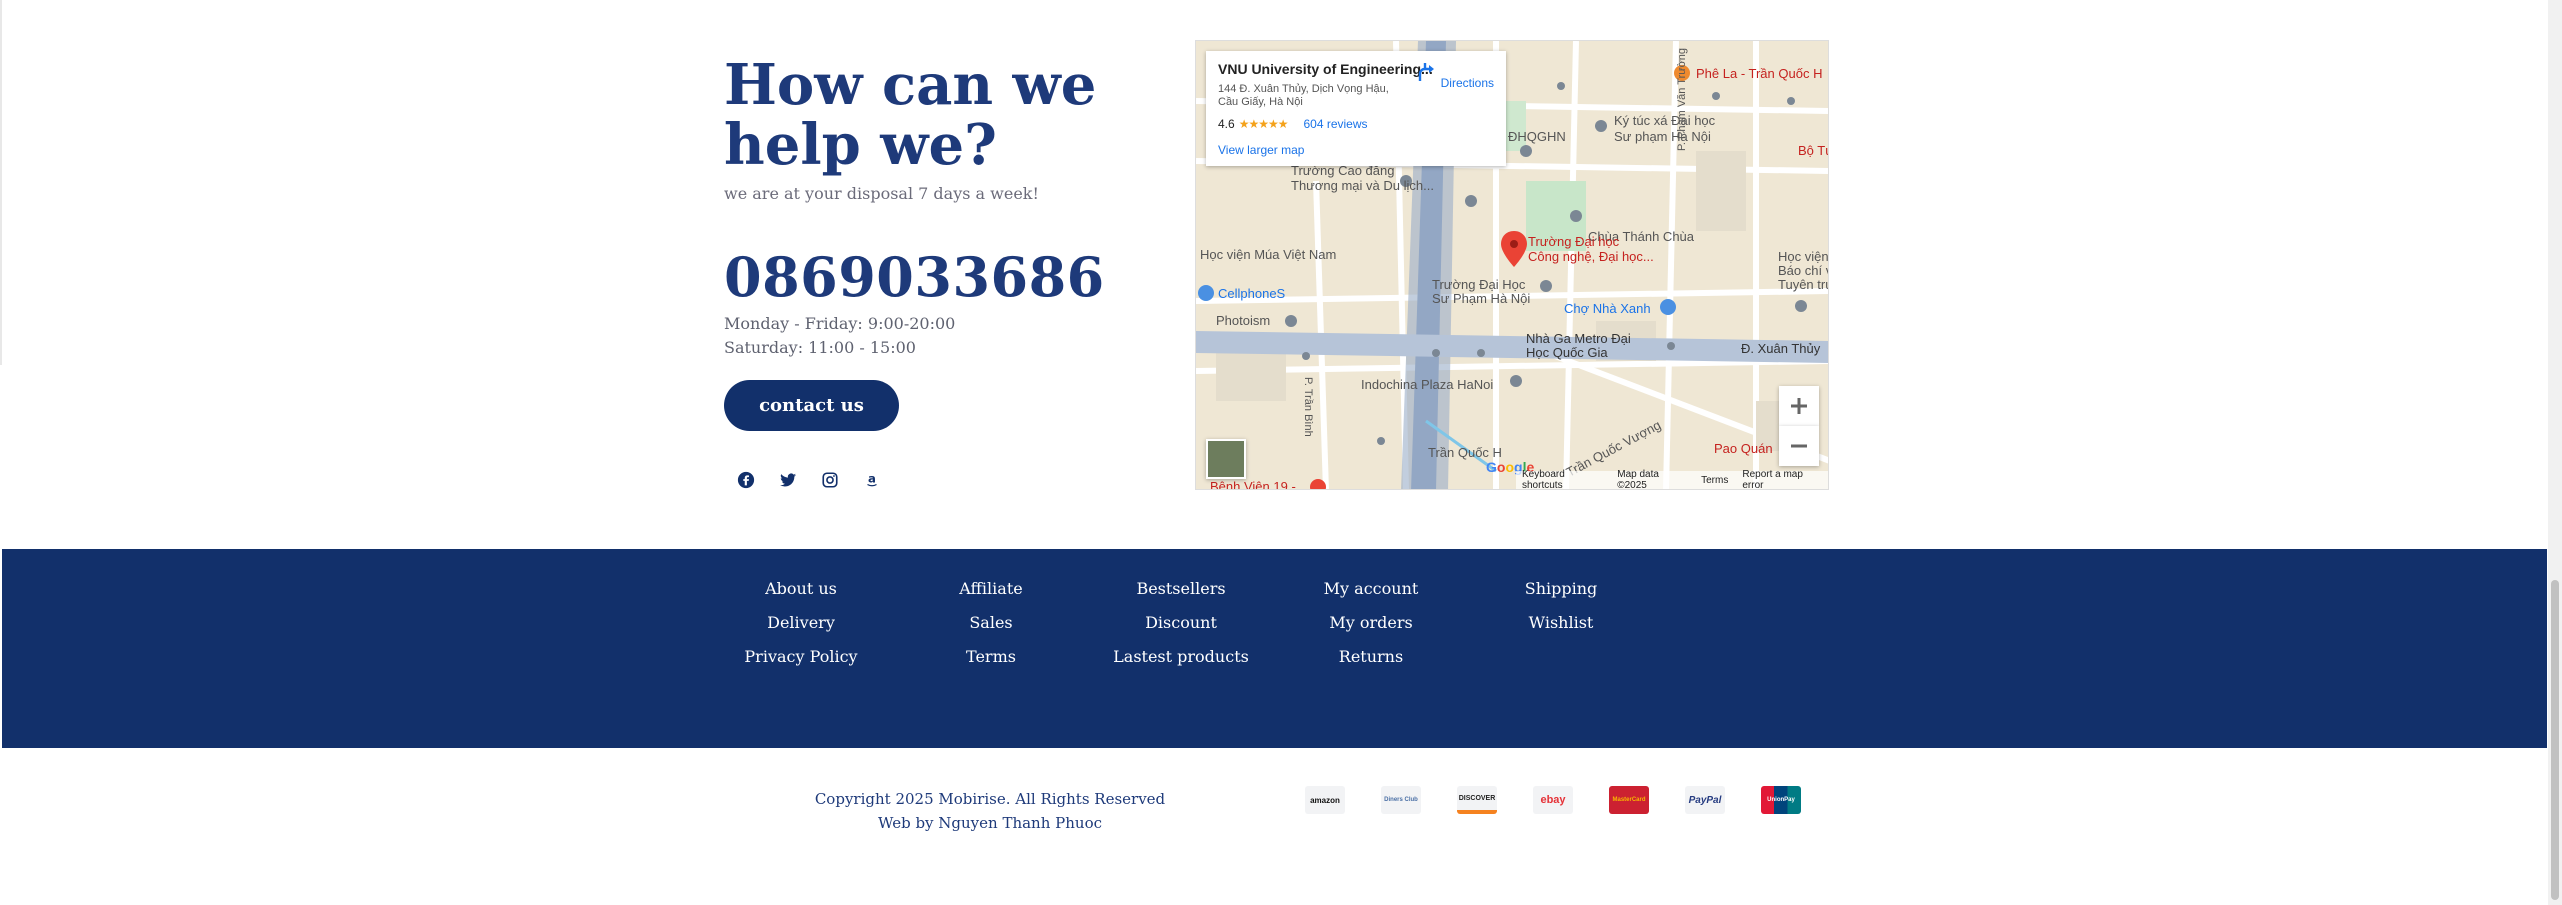 This screenshot has height=905, width=2562. What do you see at coordinates (1682, 99) in the screenshot?
I see `map-label-p-phao-van-truong: P. Phạm Văn Trường` at bounding box center [1682, 99].